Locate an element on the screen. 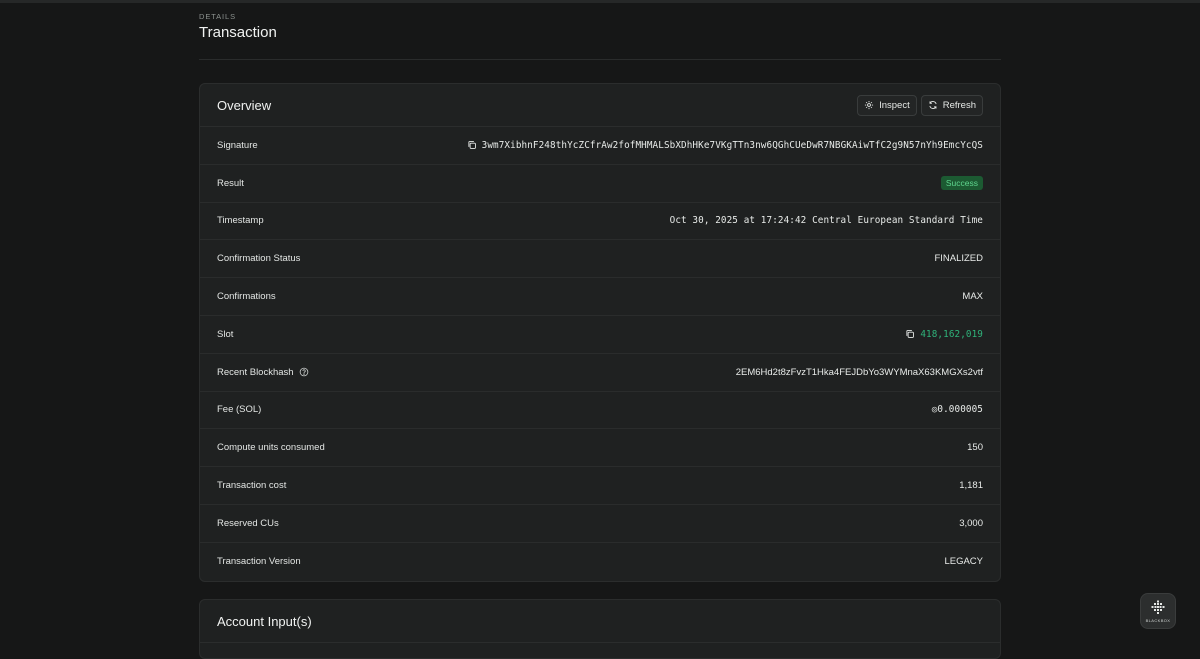 This screenshot has height=659, width=1200. row-result: Result Success is located at coordinates (600, 184).